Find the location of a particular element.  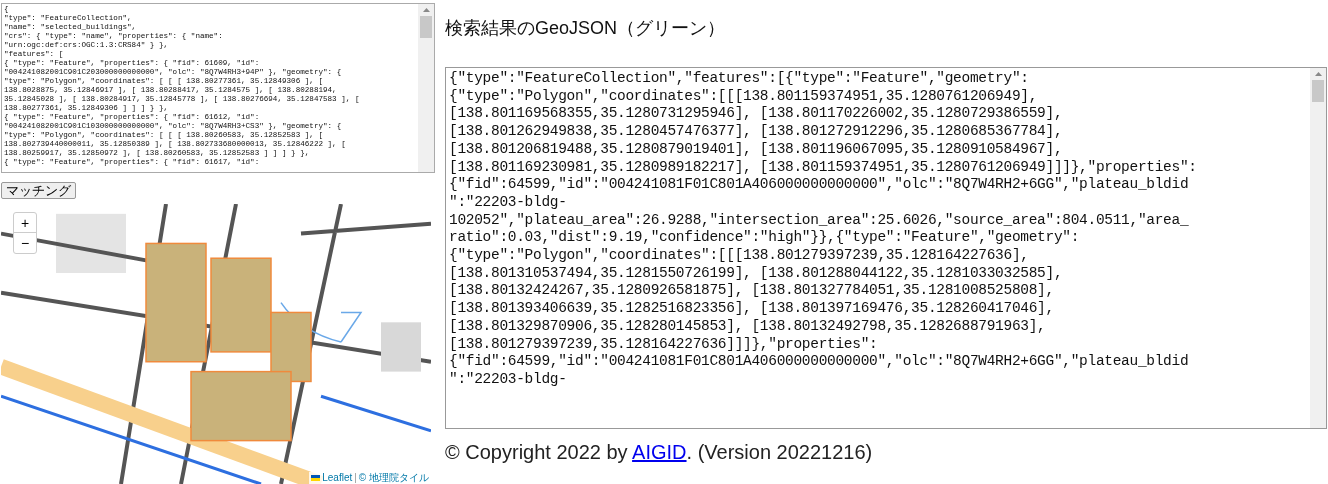

leaflet-link: Leaflet is located at coordinates (337, 478).